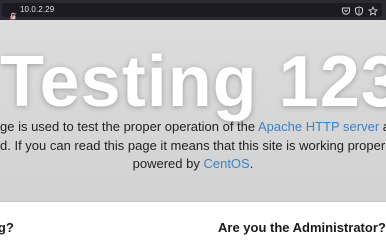 The width and height of the screenshot is (386, 240). I want to click on section-heading-left: ting?, so click(7, 227).